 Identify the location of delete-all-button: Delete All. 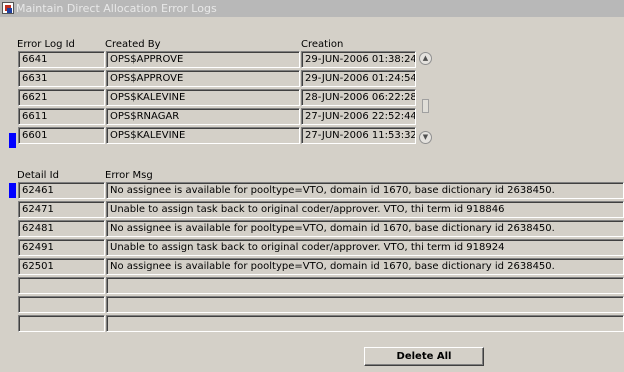
(424, 356).